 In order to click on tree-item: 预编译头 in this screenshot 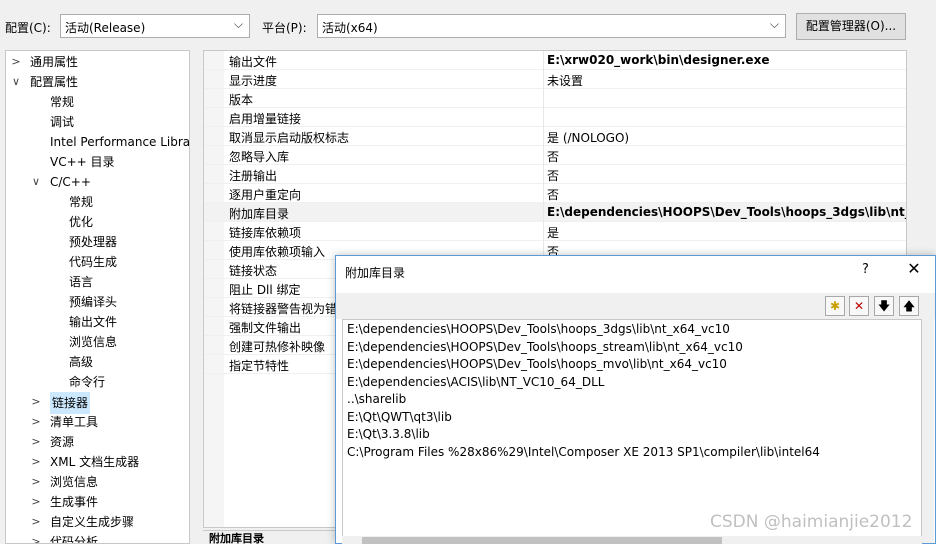, I will do `click(97, 302)`.